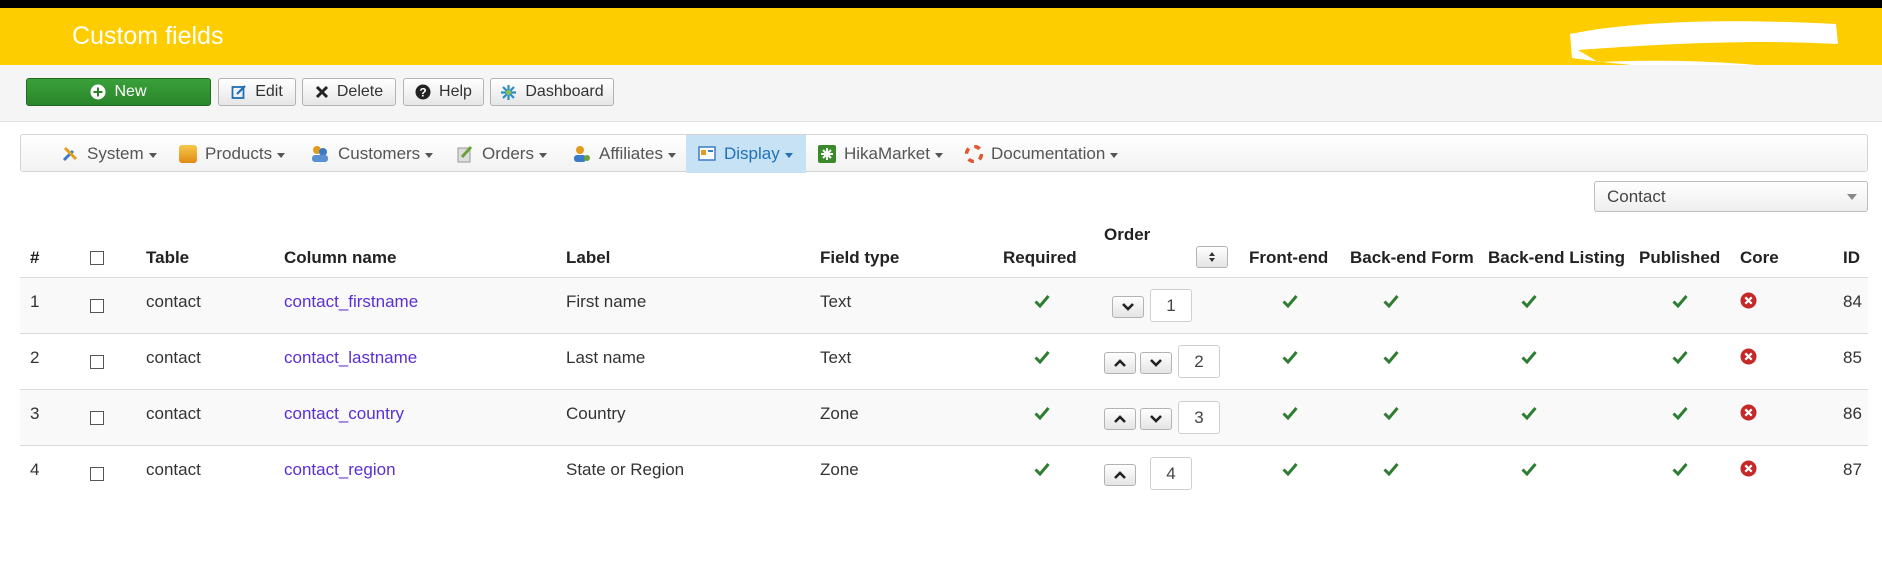  Describe the element at coordinates (707, 153) in the screenshot. I see `display-icon` at that location.